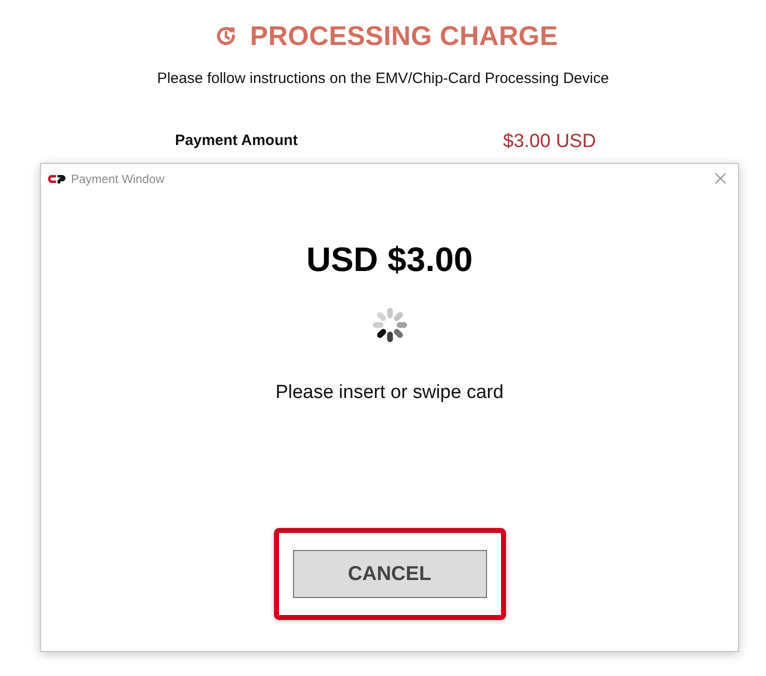  I want to click on cancel-button: CANCEL, so click(389, 574).